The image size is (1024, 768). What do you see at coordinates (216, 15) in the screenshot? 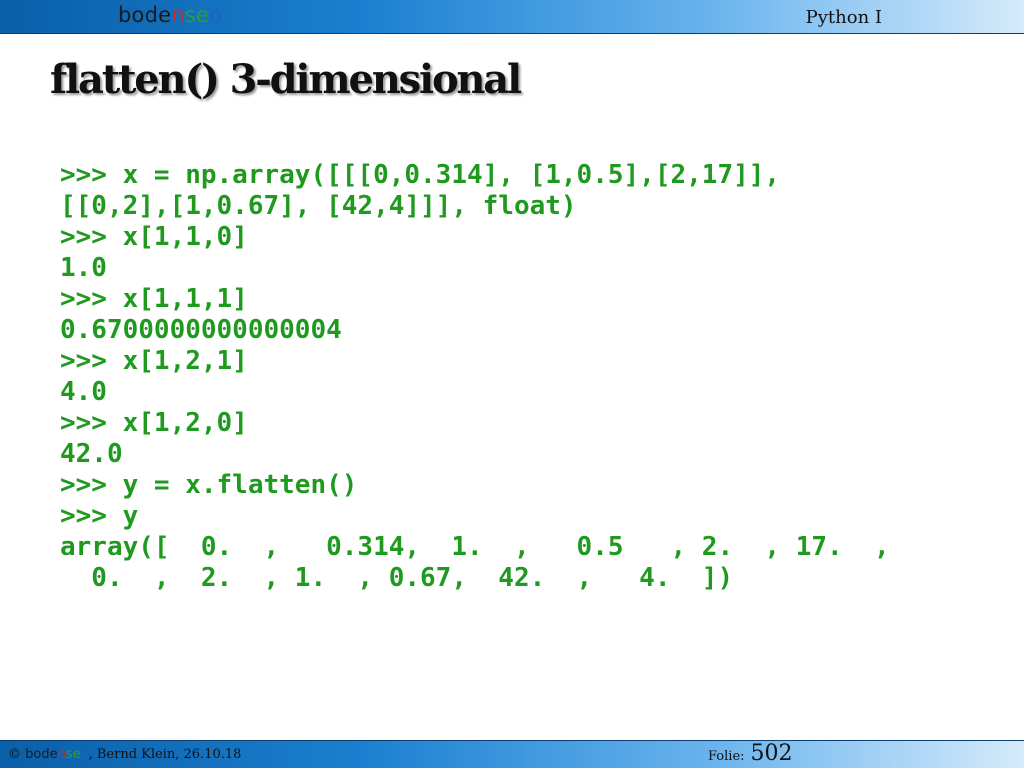
I see `logo-part-4: o` at bounding box center [216, 15].